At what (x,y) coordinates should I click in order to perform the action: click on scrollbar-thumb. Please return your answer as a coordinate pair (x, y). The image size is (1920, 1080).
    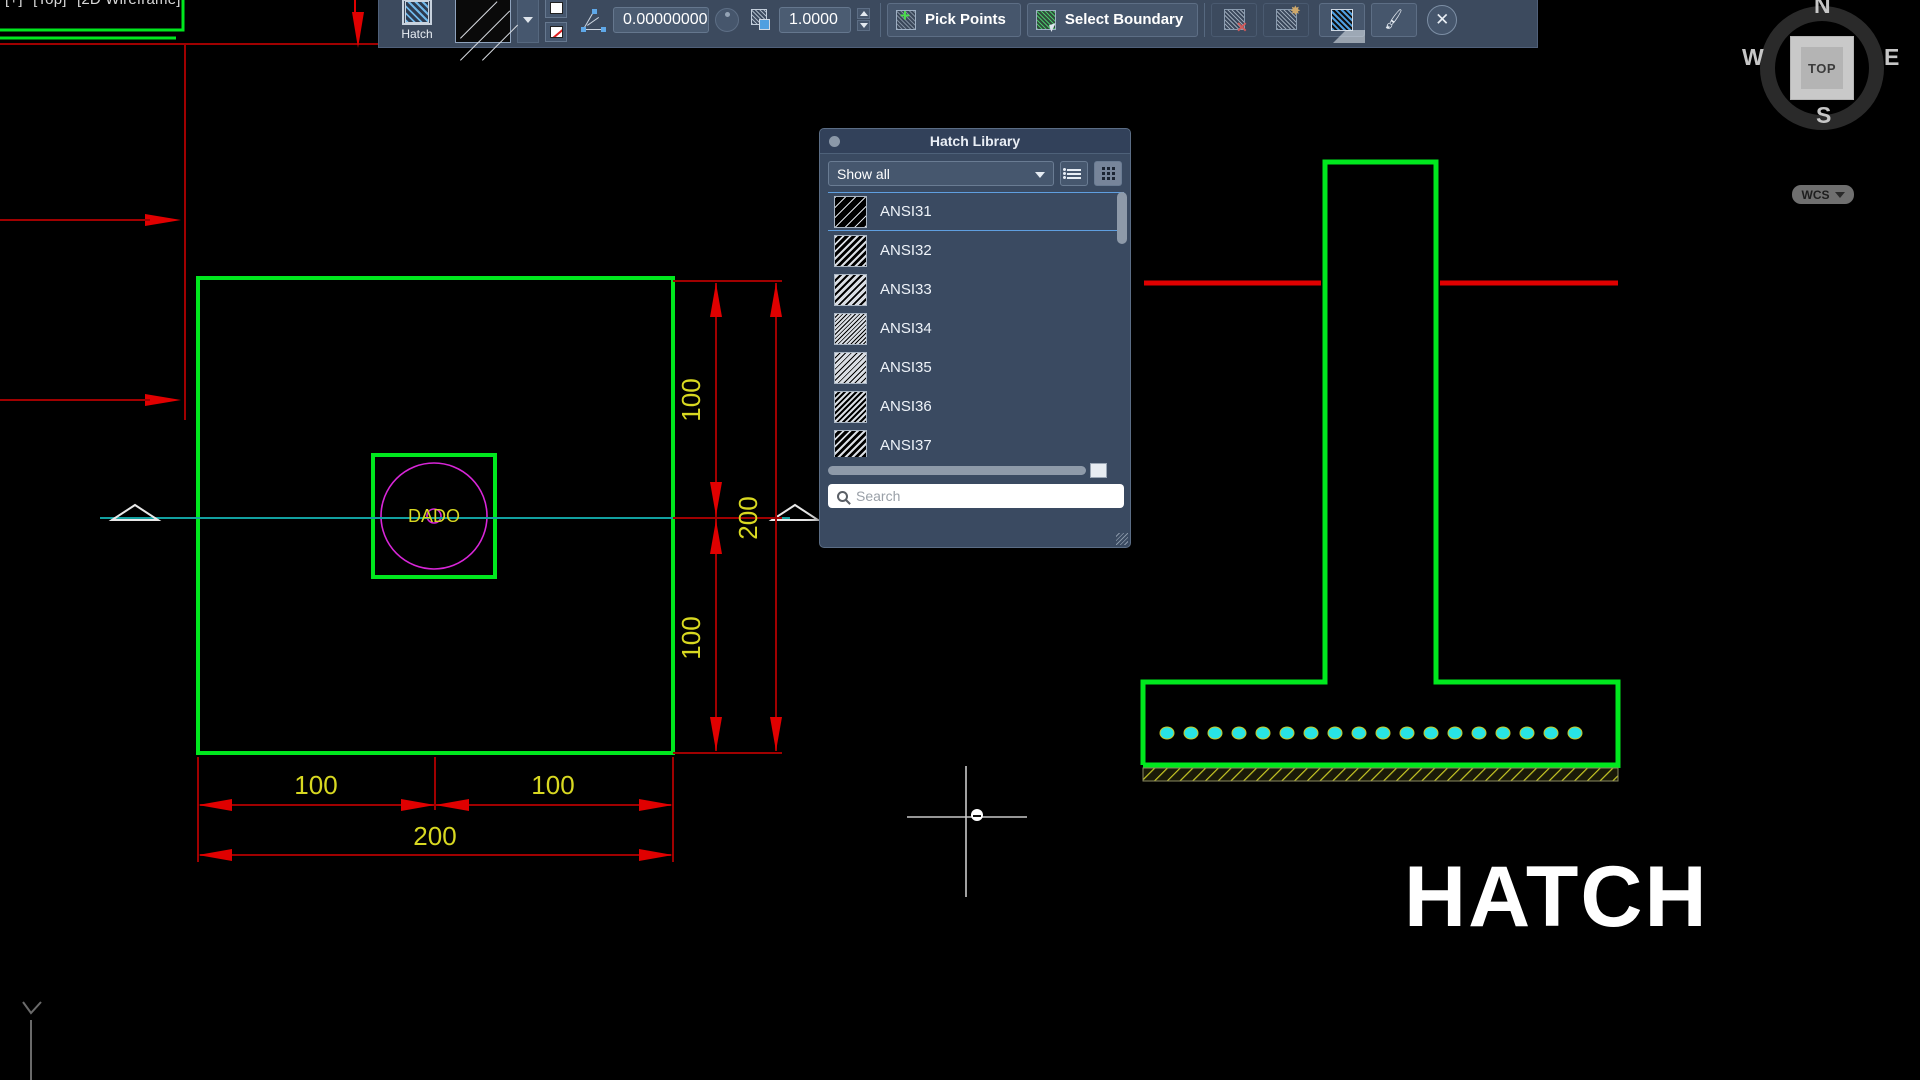
    Looking at the image, I should click on (1122, 218).